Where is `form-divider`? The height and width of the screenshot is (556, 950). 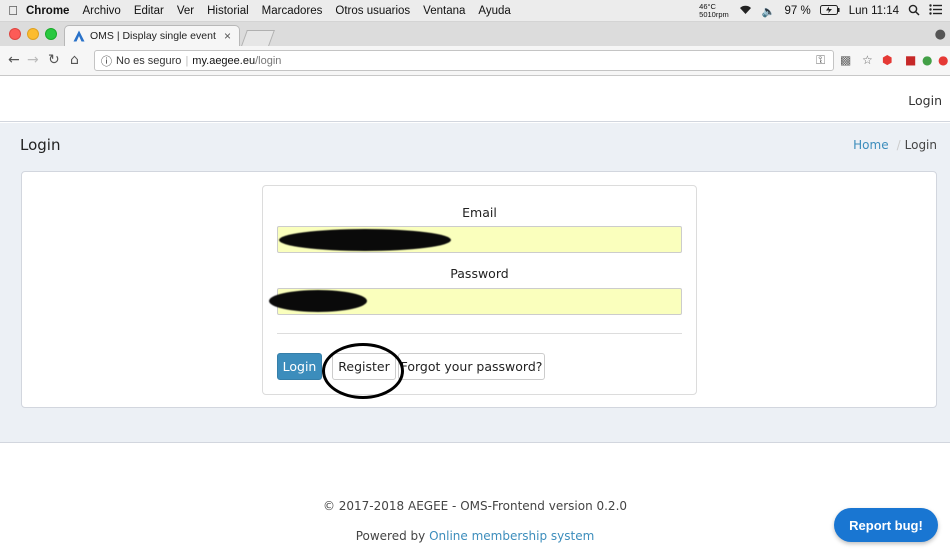
form-divider is located at coordinates (479, 333).